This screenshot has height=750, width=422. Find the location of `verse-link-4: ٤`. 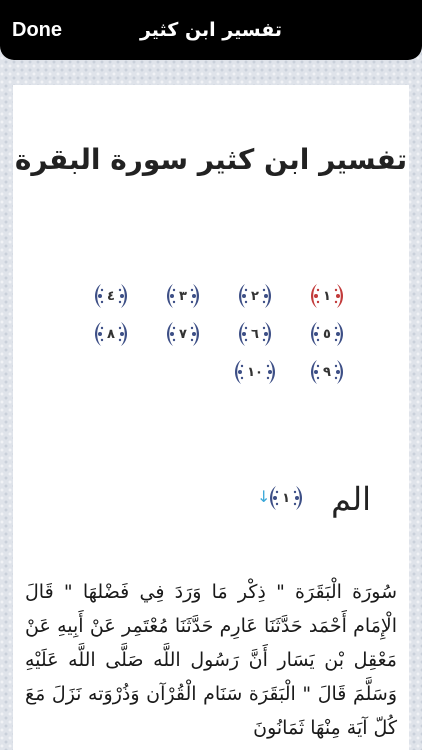

verse-link-4: ٤ is located at coordinates (111, 296).